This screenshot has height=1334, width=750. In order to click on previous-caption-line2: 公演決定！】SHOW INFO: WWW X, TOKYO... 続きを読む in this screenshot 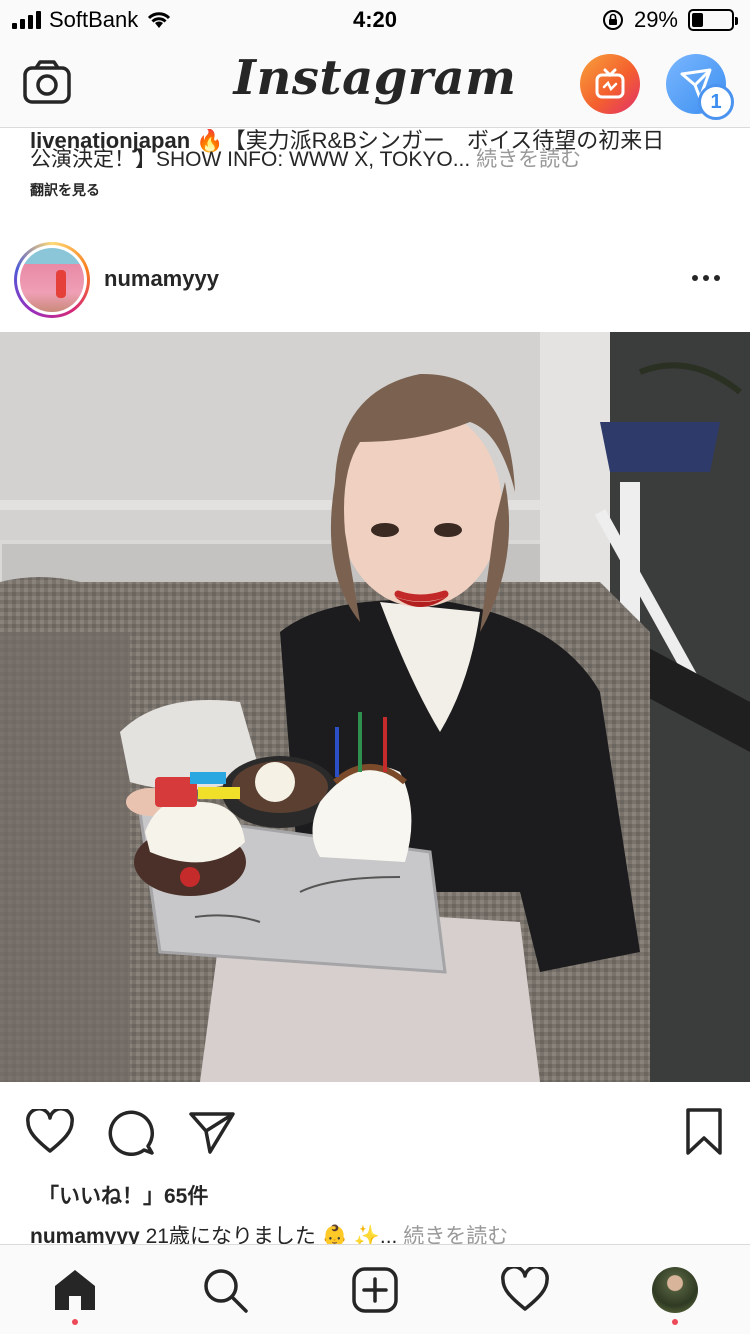, I will do `click(305, 158)`.